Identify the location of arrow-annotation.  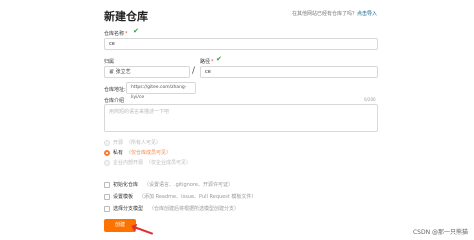
(143, 230).